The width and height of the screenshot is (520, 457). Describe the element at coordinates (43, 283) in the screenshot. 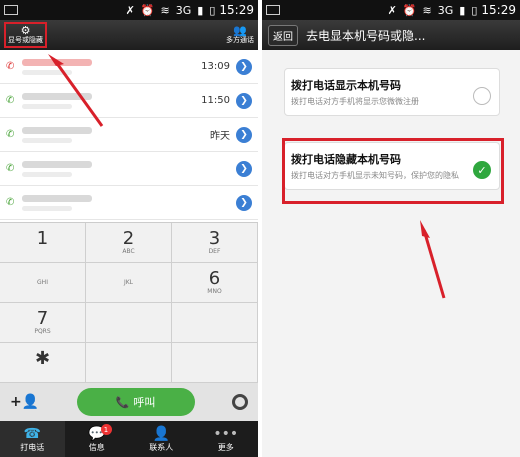

I see `dial-key-4: GHI` at that location.